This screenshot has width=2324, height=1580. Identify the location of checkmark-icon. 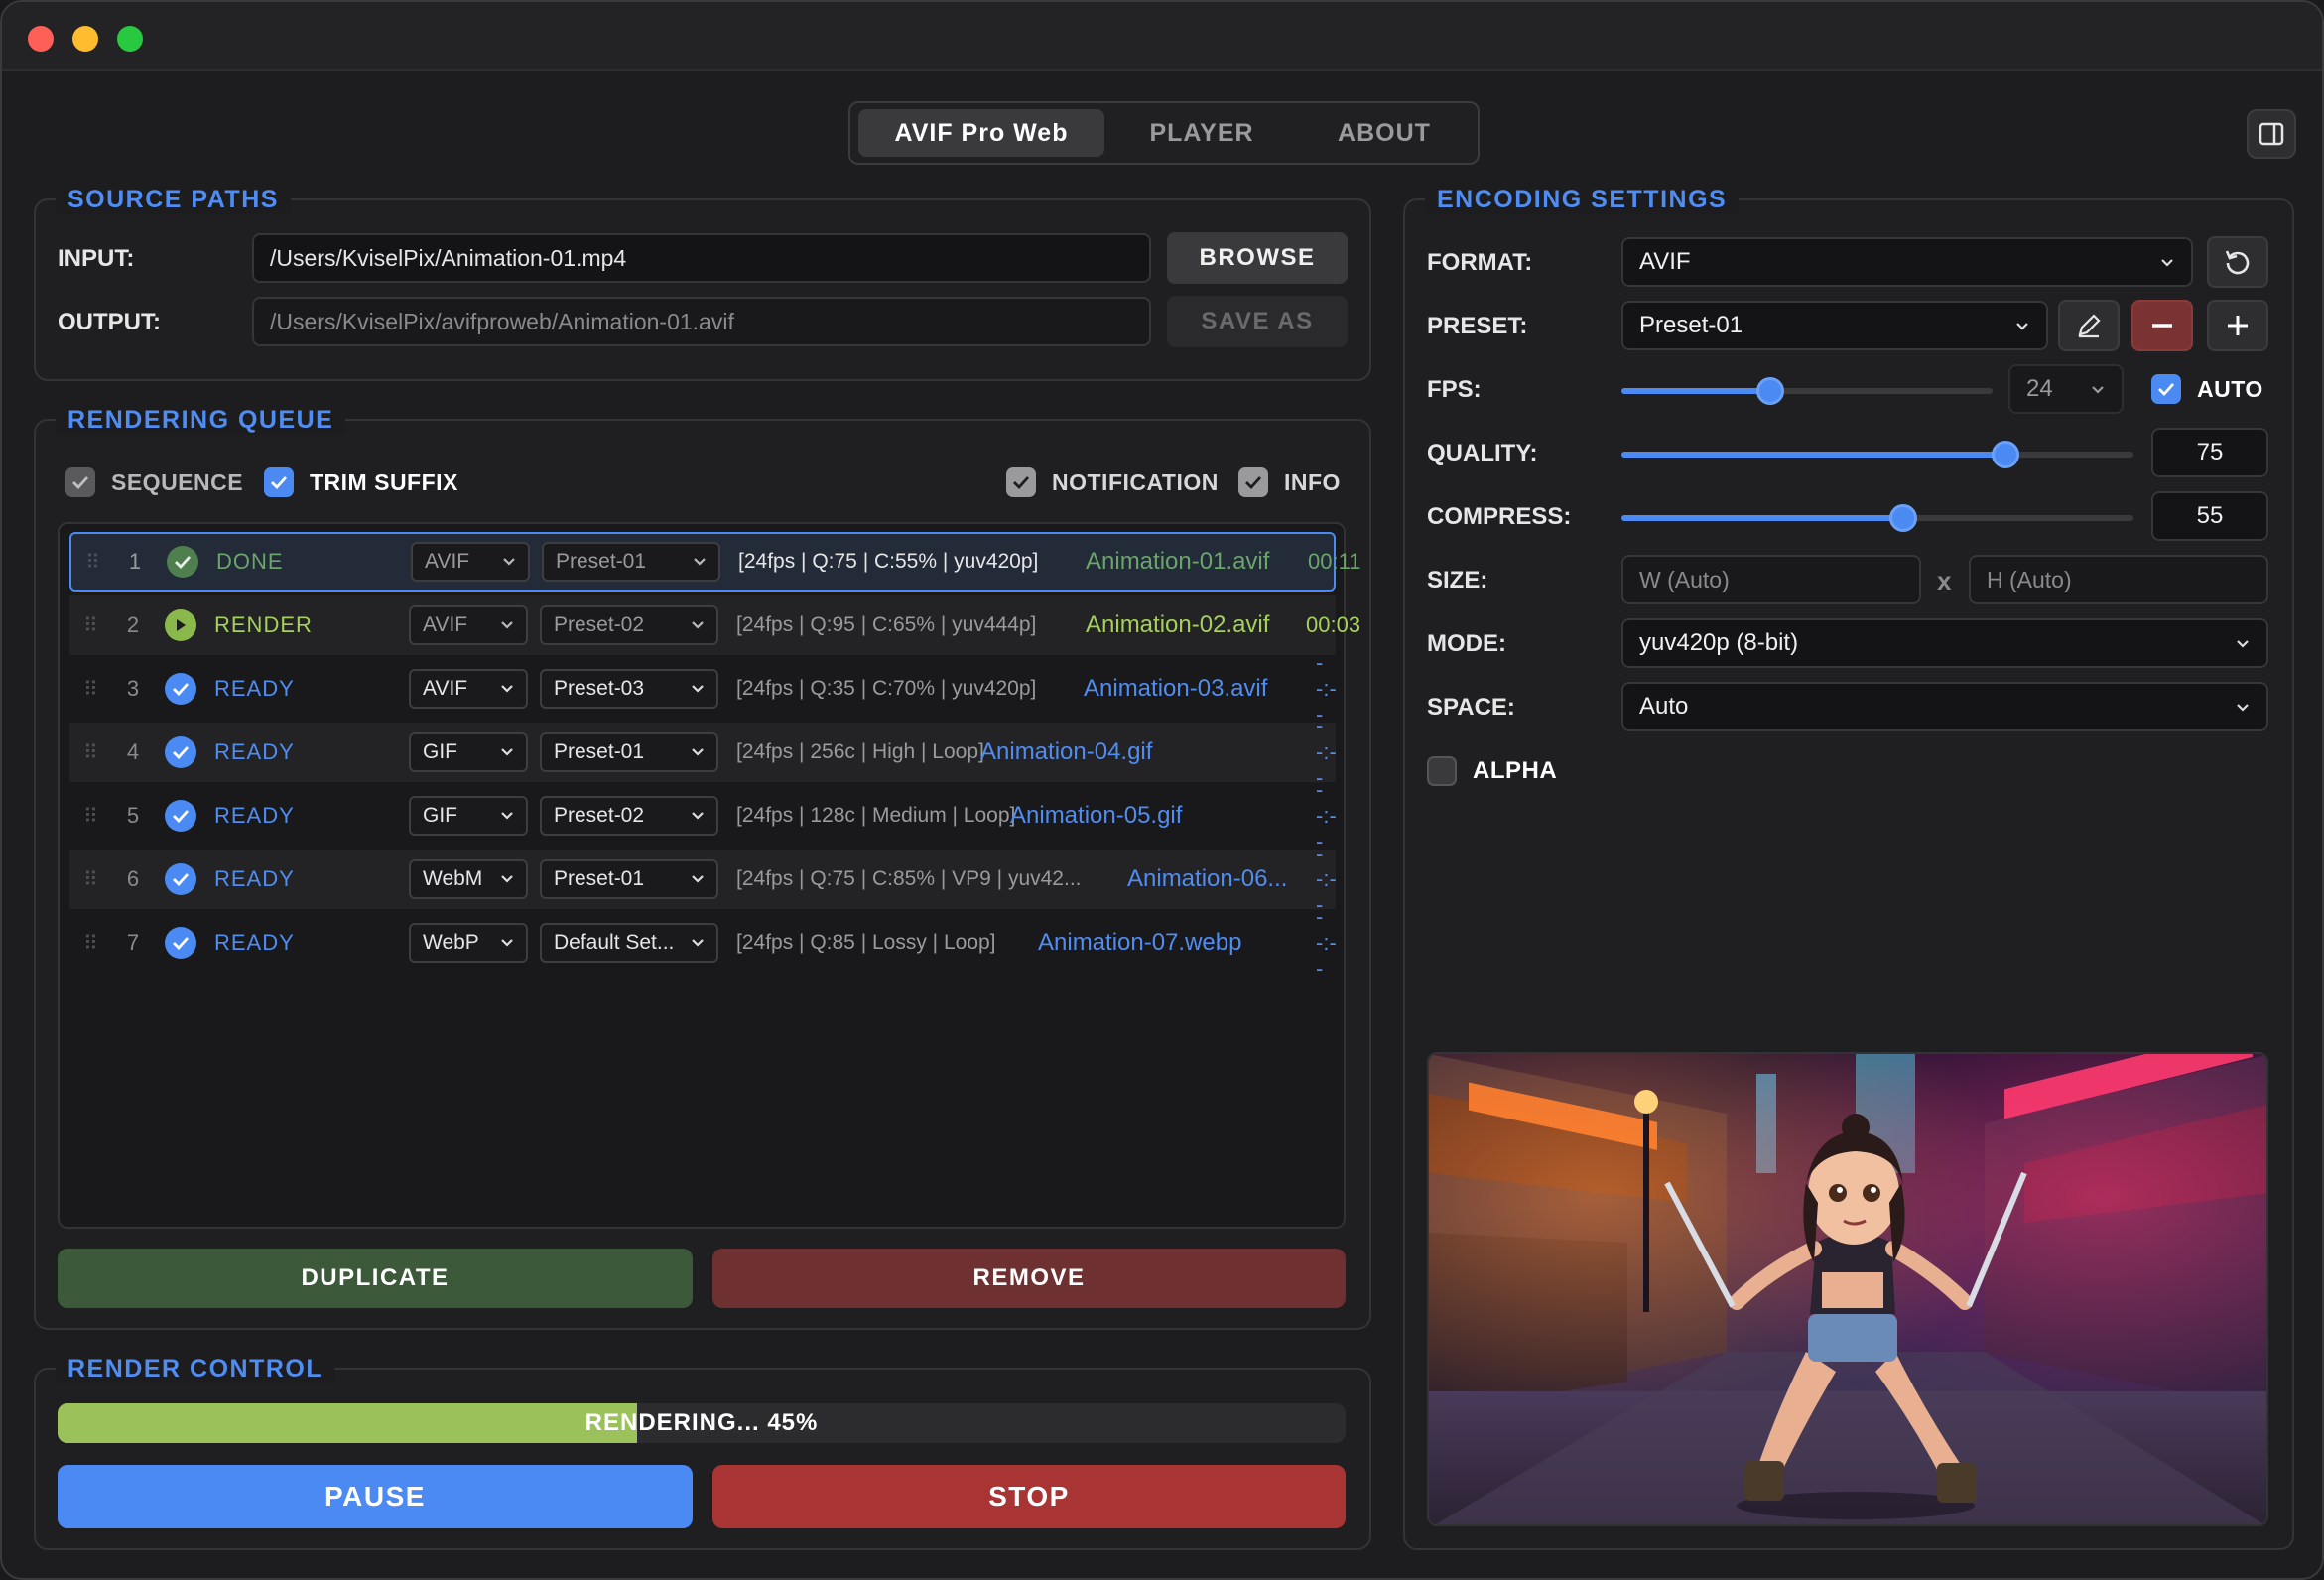
(2166, 389).